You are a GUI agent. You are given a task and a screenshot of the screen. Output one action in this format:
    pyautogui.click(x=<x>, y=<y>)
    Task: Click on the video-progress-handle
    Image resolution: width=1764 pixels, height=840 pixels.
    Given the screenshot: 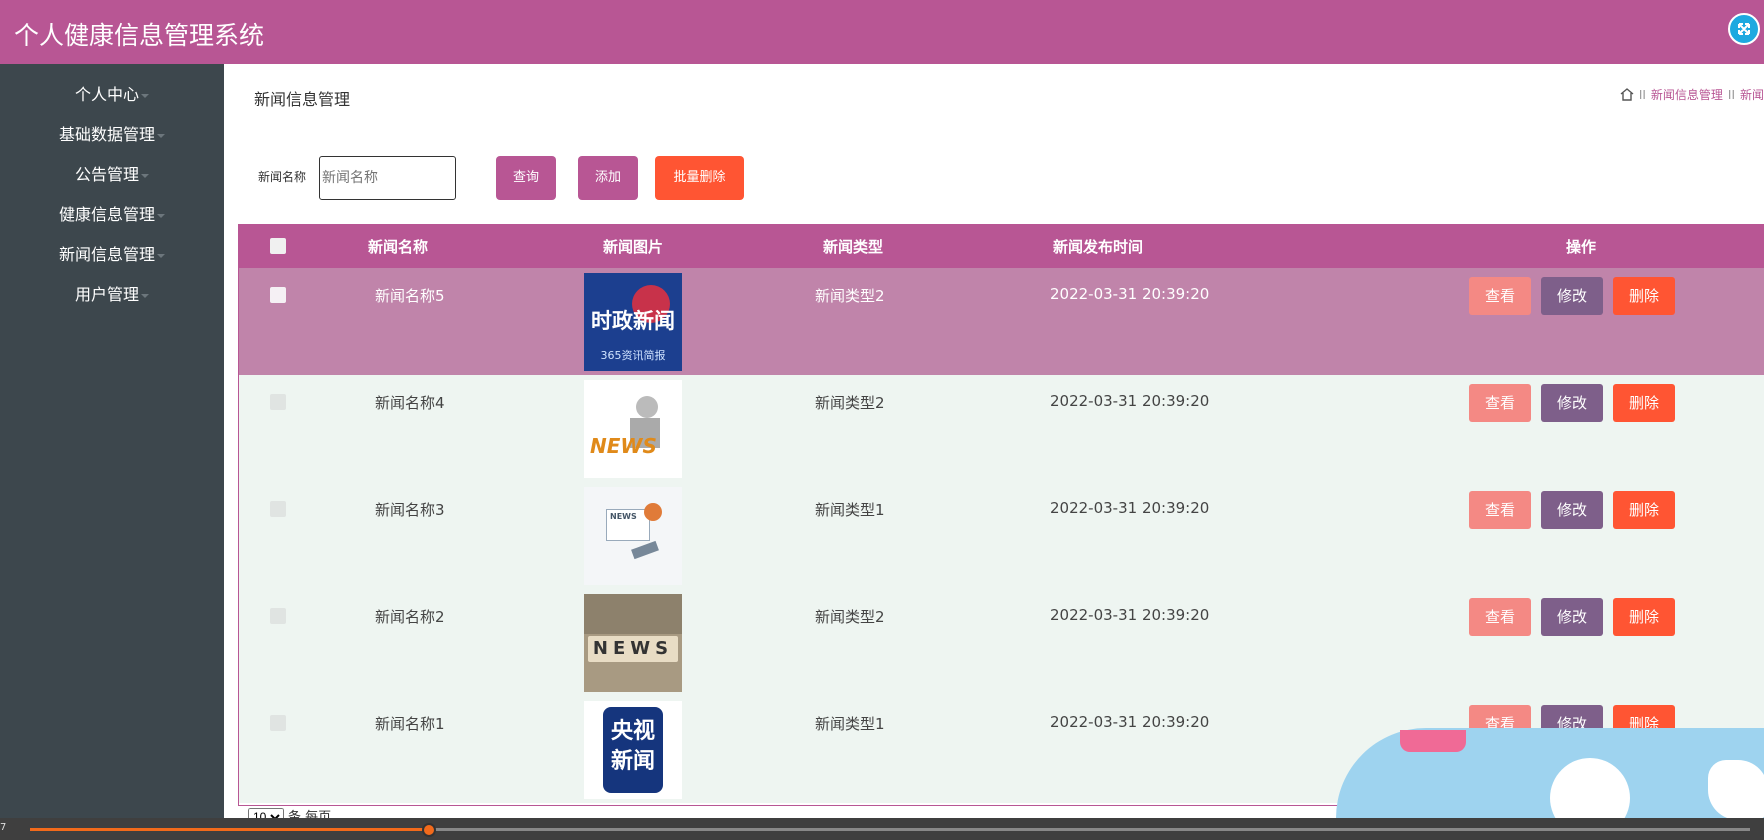 What is the action you would take?
    pyautogui.click(x=429, y=830)
    